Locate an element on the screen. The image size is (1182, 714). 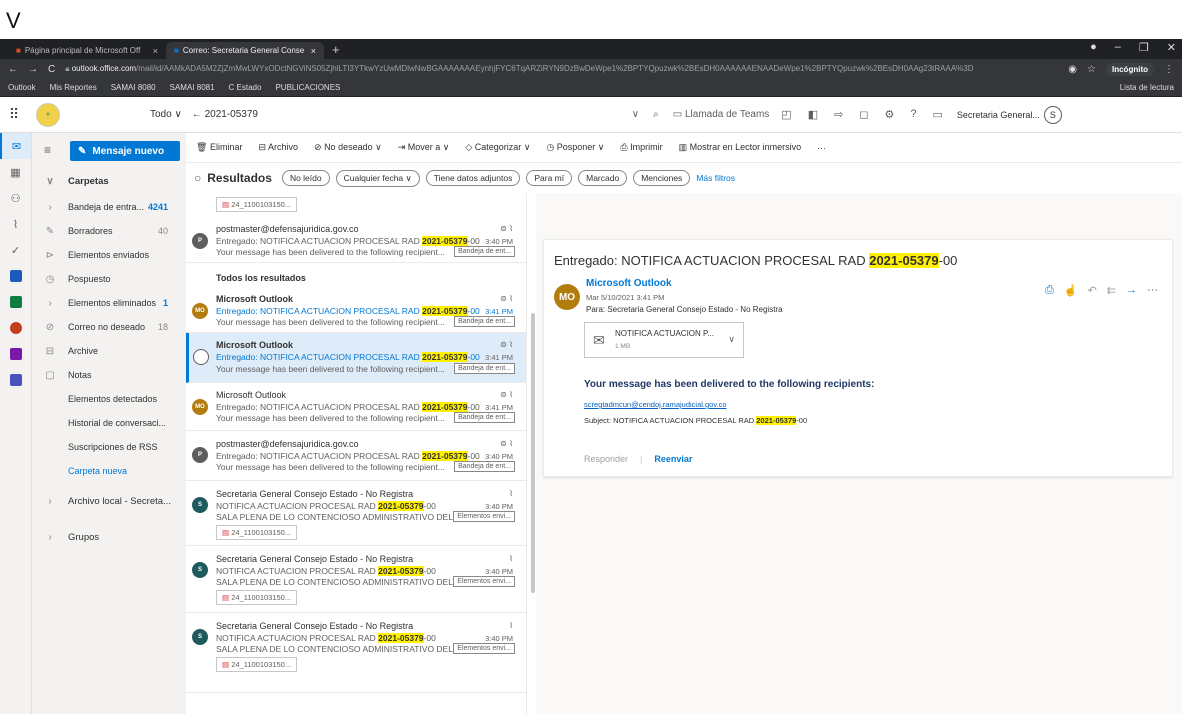
reply-all-icon: ⇇ is located at coordinates (1111, 290).